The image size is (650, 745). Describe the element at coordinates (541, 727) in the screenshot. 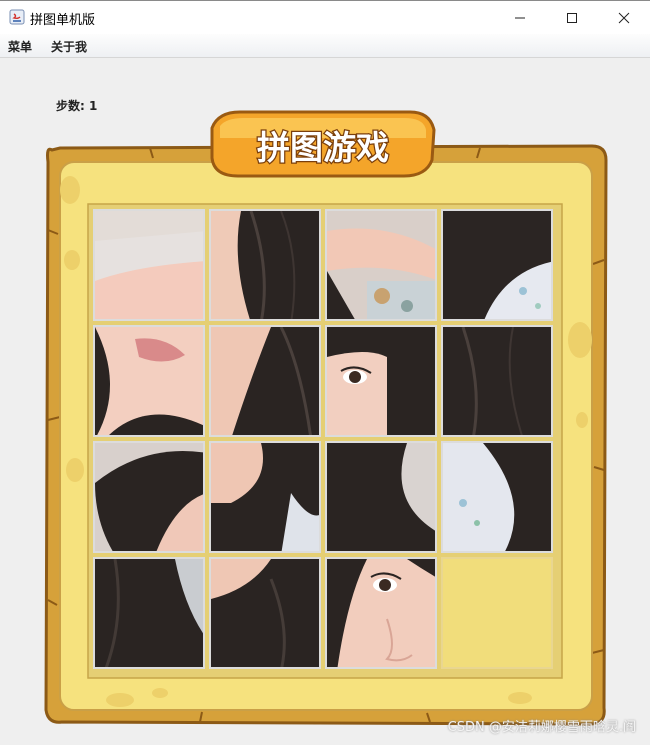

I see `watermark: CSDN @安洁莉娜樱雪雨晗灵.阎` at that location.